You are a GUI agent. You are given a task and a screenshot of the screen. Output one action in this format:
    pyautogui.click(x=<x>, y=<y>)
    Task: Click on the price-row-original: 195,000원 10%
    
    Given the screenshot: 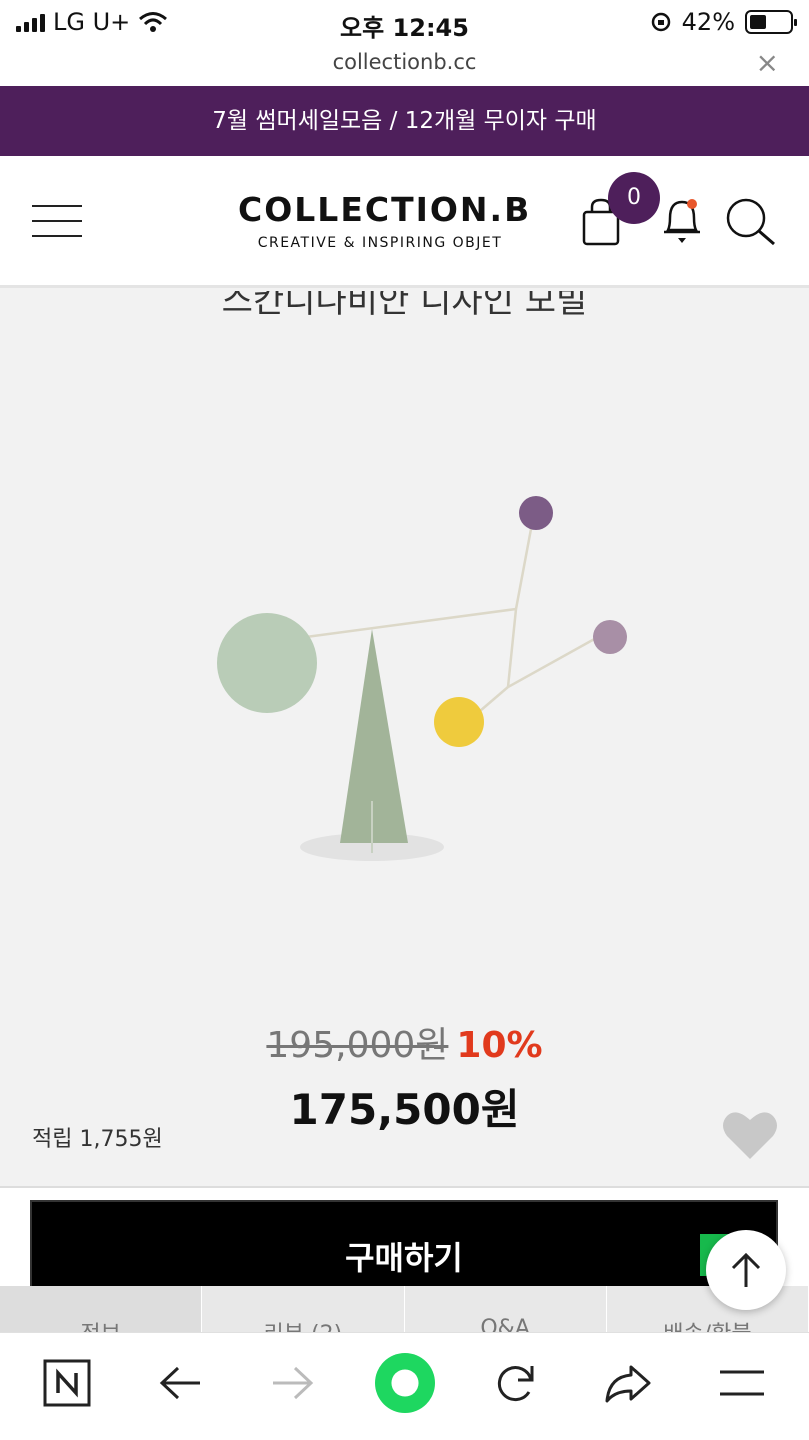 What is the action you would take?
    pyautogui.click(x=404, y=1042)
    